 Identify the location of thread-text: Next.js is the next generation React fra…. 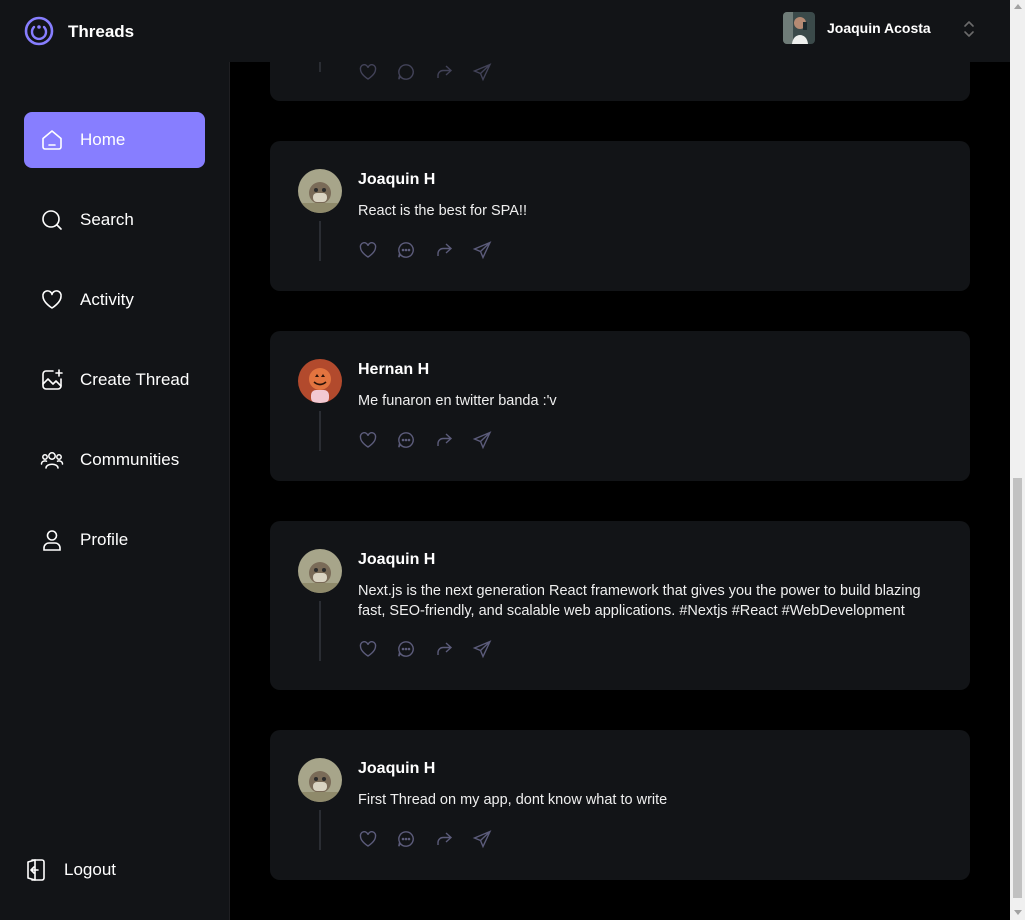
(639, 601).